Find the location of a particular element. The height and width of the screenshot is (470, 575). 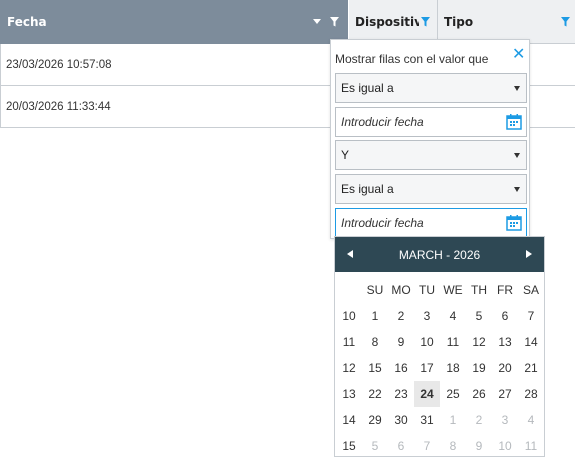

calendar-day: 6 is located at coordinates (505, 316).